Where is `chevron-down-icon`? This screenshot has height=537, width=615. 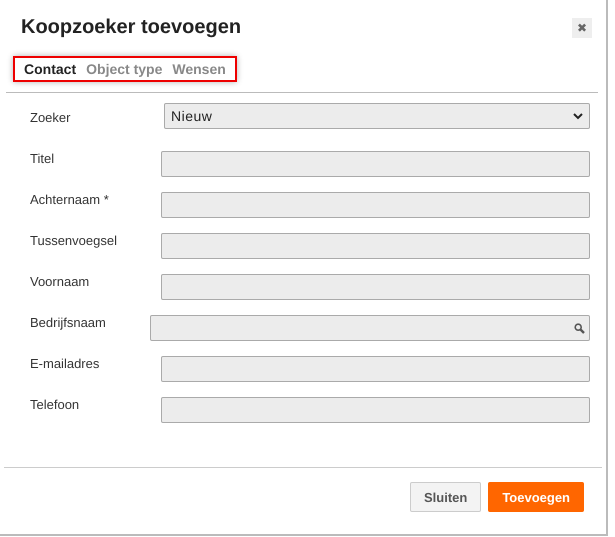 chevron-down-icon is located at coordinates (578, 116).